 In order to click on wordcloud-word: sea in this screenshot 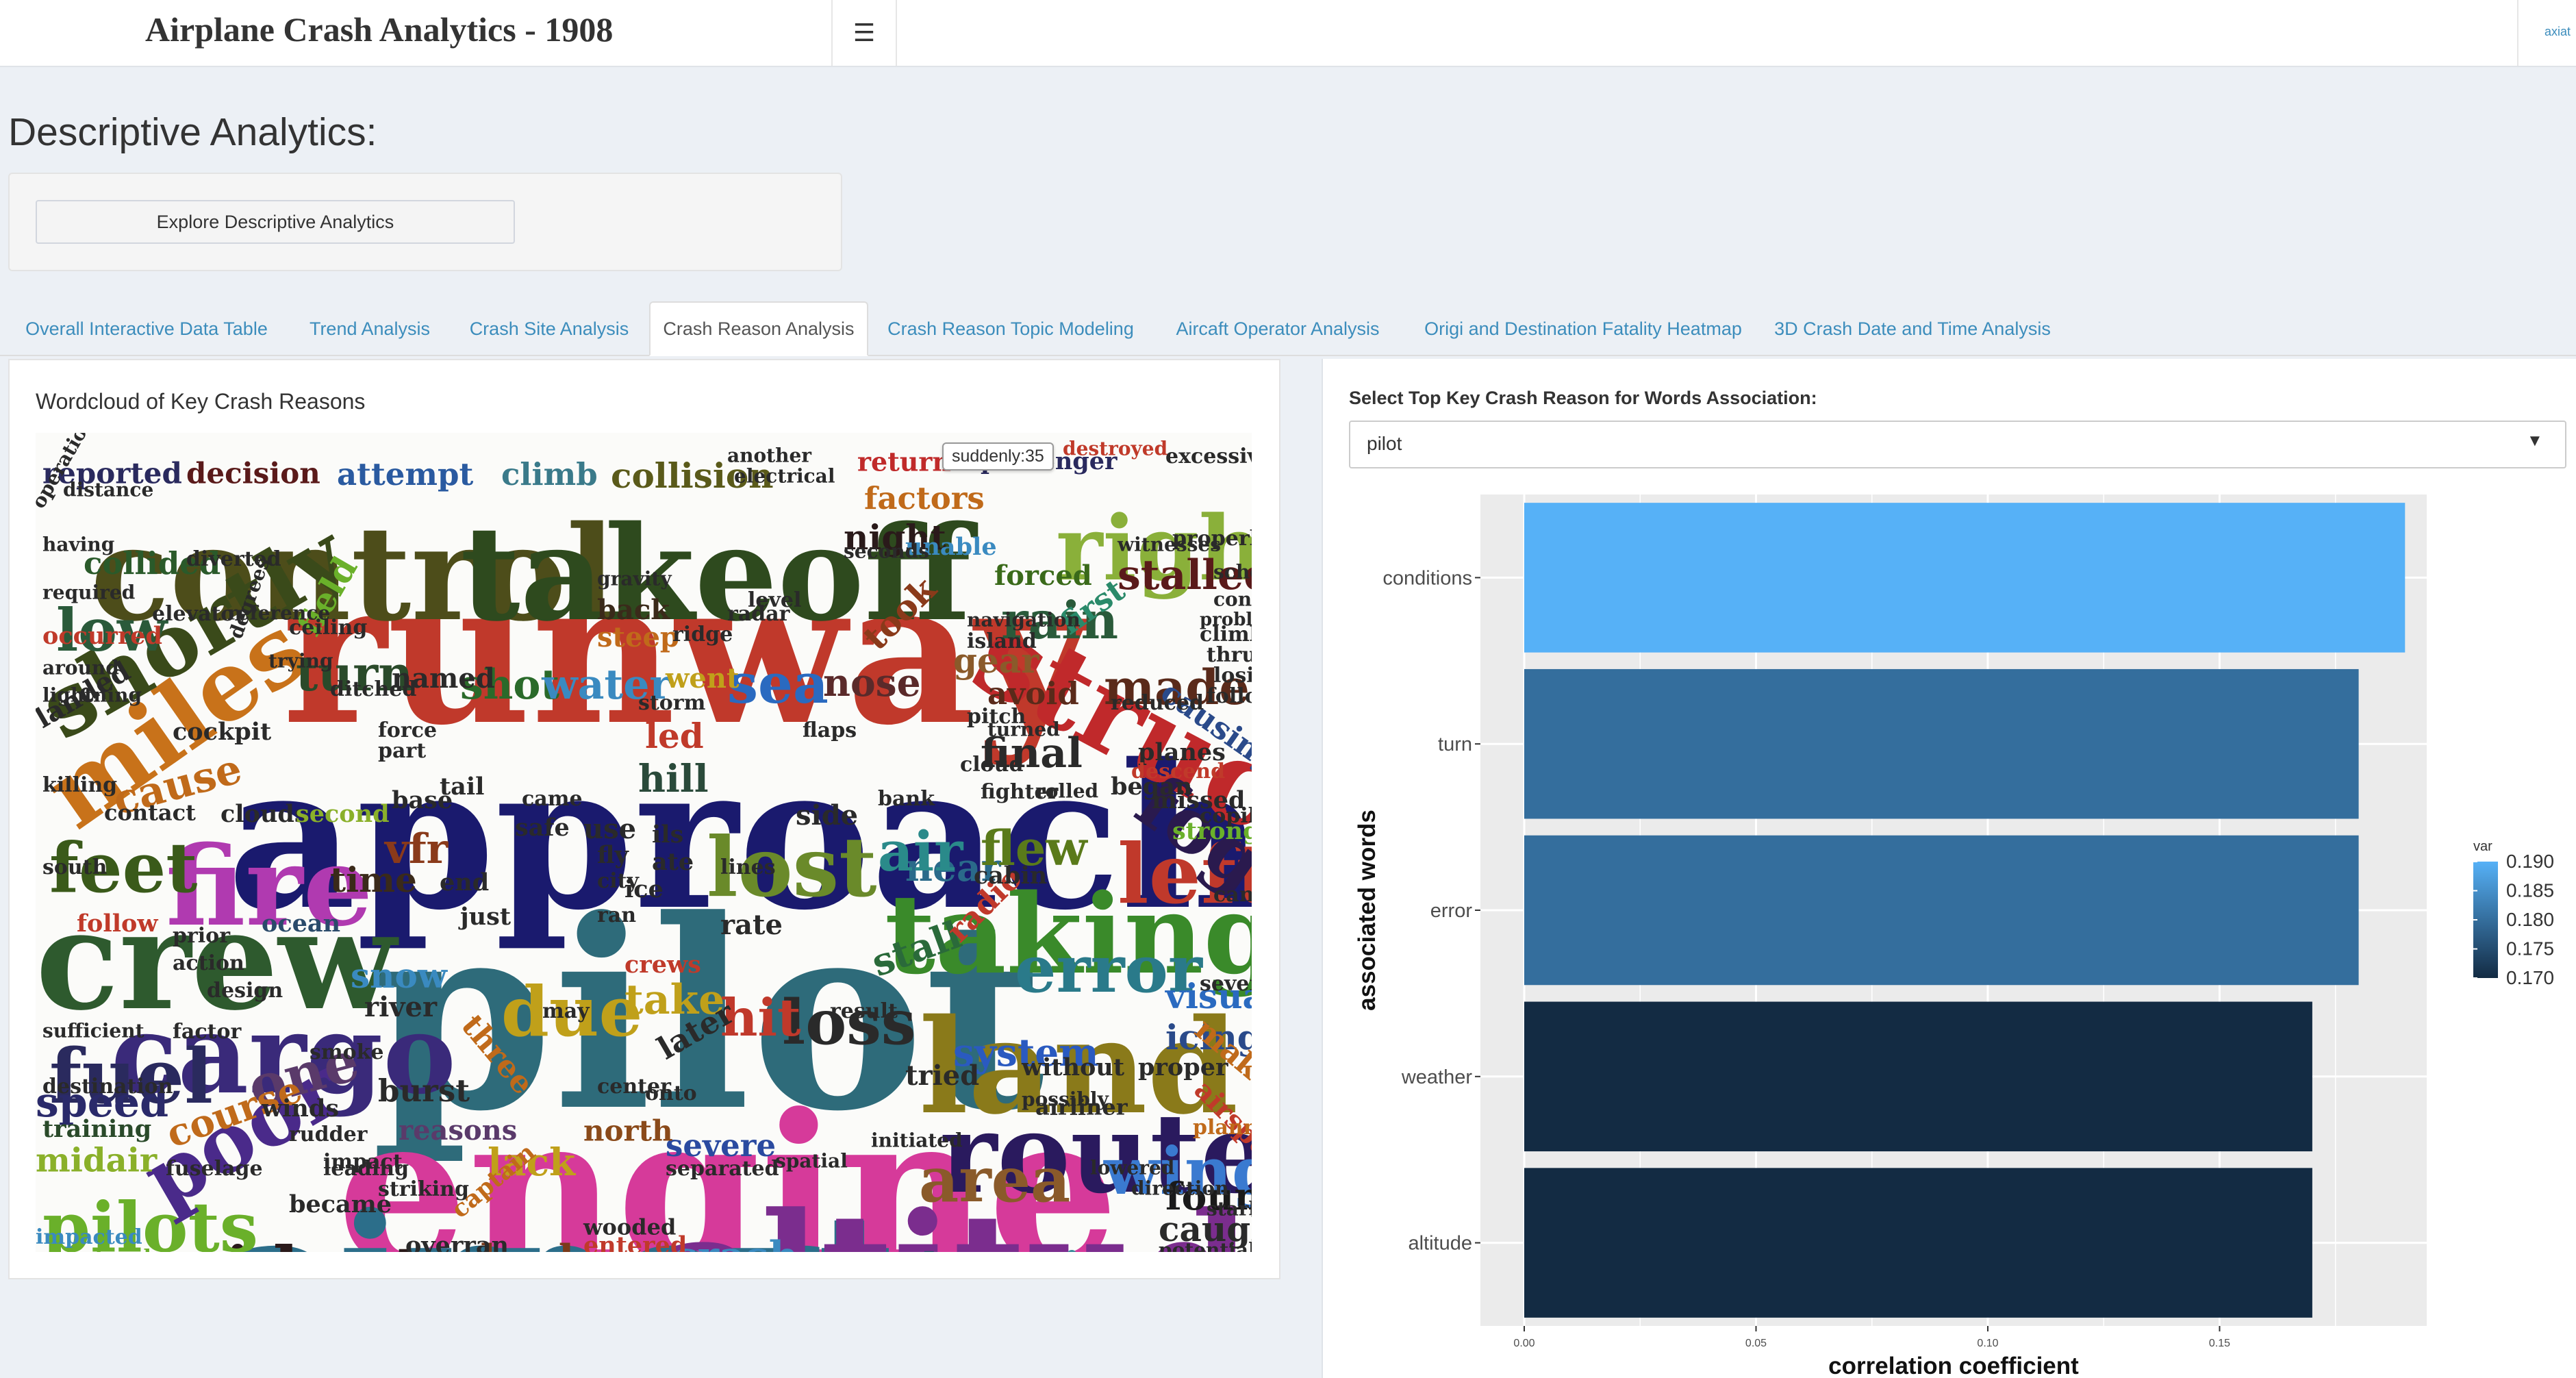, I will do `click(778, 683)`.